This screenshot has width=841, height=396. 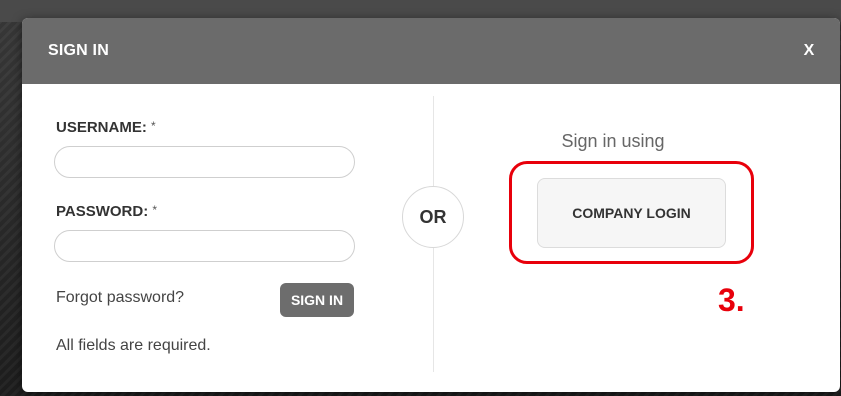 I want to click on required-fields-note: All fields are required., so click(x=133, y=345).